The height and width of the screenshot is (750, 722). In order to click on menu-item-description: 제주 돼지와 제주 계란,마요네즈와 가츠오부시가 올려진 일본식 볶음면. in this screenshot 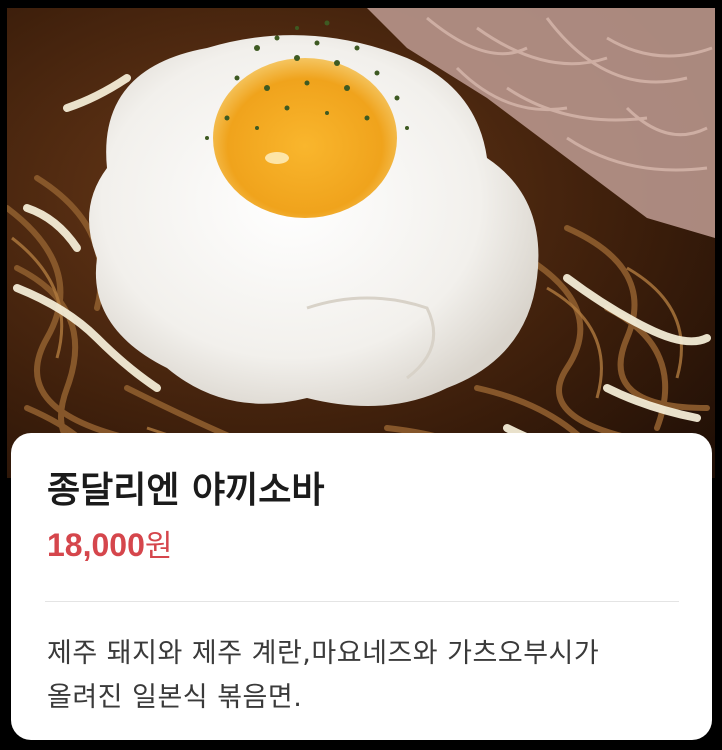, I will do `click(323, 675)`.